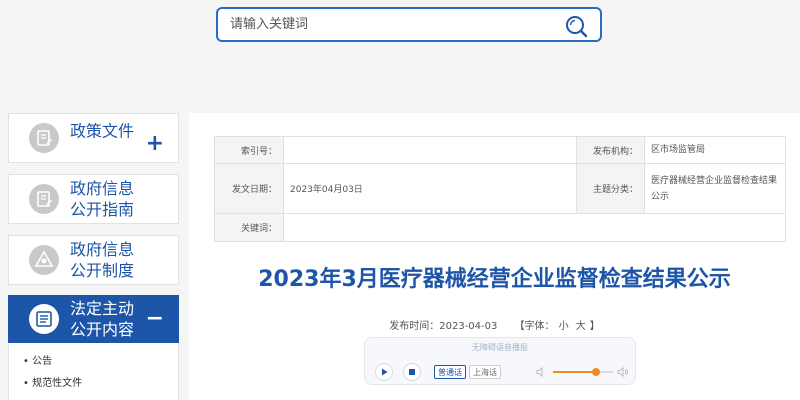 This screenshot has height=400, width=800. What do you see at coordinates (500, 361) in the screenshot?
I see `audio-player: 无障碍语音播报 普通话 上海话` at bounding box center [500, 361].